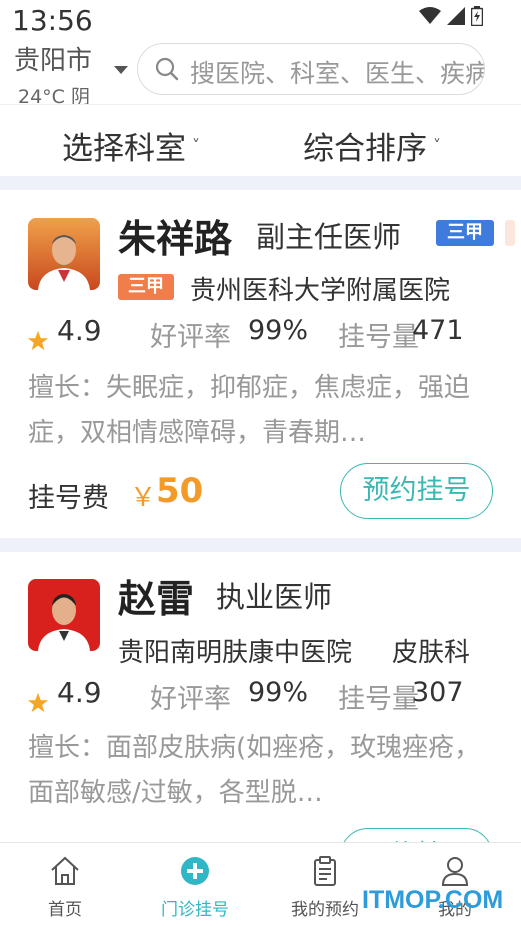 This screenshot has width=521, height=926. I want to click on city-label: 贵阳市, so click(53, 58).